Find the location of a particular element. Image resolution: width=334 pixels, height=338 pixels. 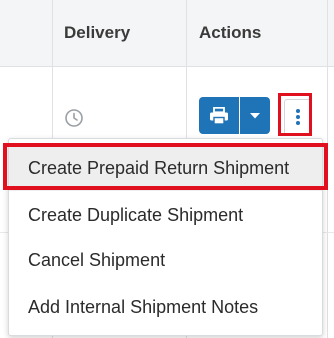

print-label-button is located at coordinates (219, 115).